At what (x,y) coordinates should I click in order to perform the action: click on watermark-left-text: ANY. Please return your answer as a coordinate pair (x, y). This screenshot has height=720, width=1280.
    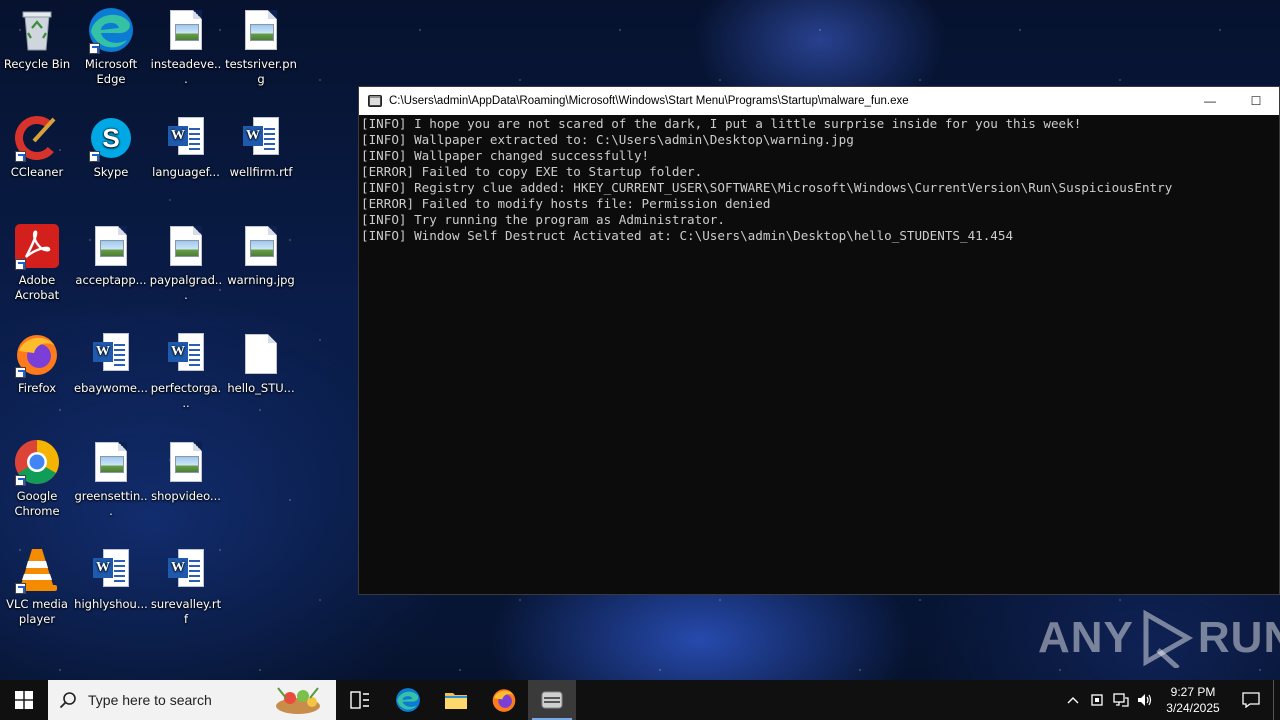
    Looking at the image, I should click on (1086, 637).